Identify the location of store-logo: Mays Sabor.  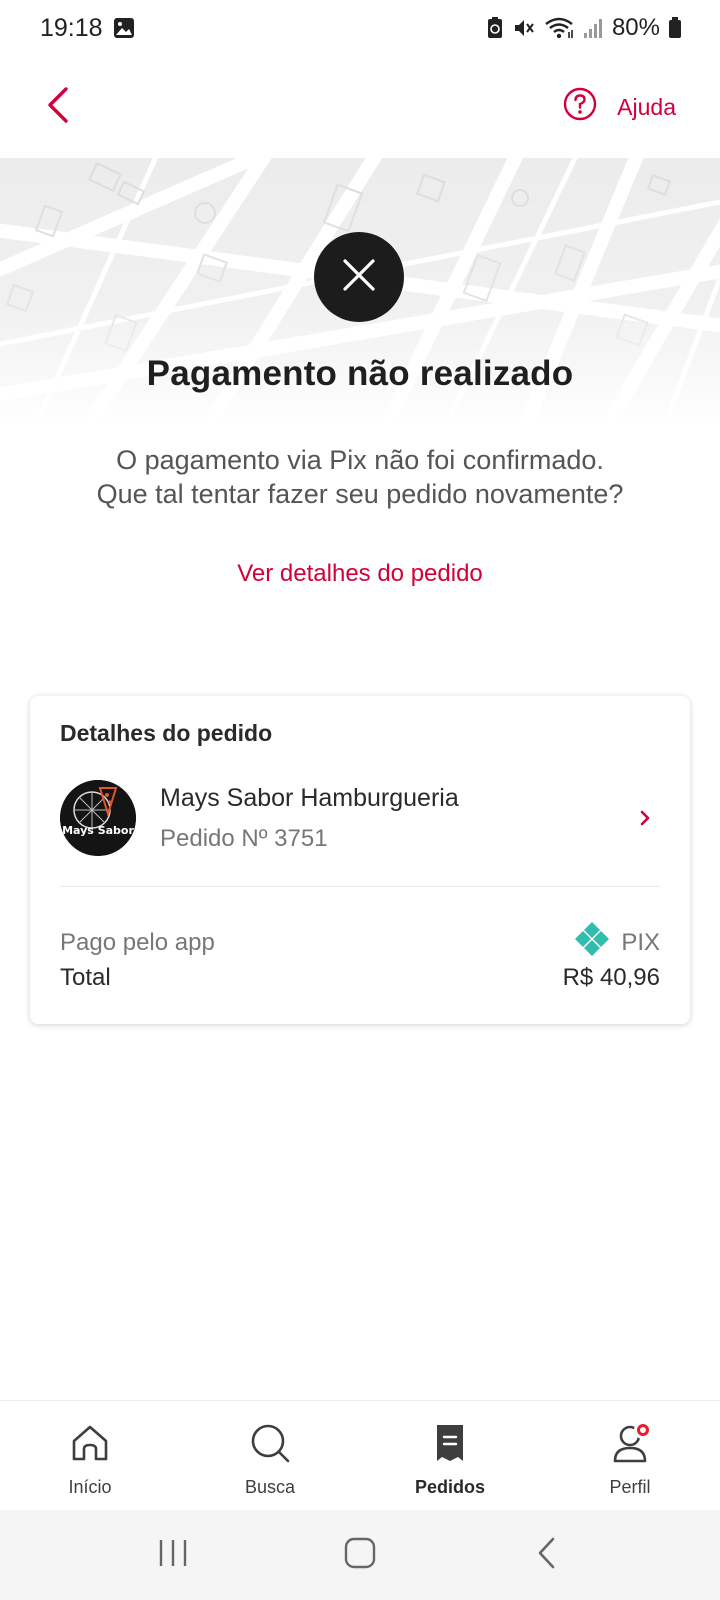
(98, 818).